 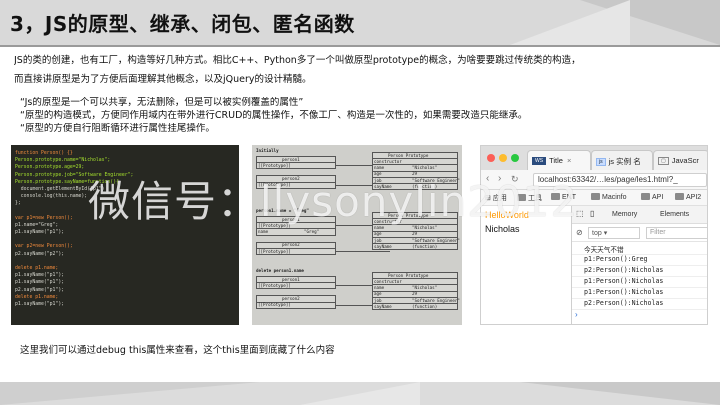 I want to click on tab-strip: WS Title × js js 实例 名 ▢ JavaScr, so click(x=594, y=158).